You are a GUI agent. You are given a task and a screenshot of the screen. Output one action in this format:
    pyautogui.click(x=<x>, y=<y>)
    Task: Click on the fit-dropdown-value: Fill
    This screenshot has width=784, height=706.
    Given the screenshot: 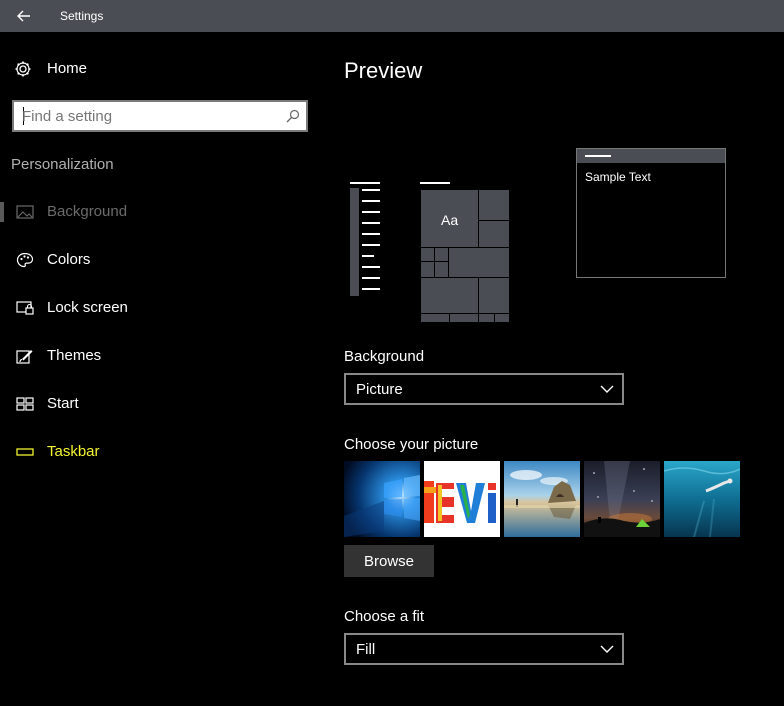 What is the action you would take?
    pyautogui.click(x=366, y=649)
    